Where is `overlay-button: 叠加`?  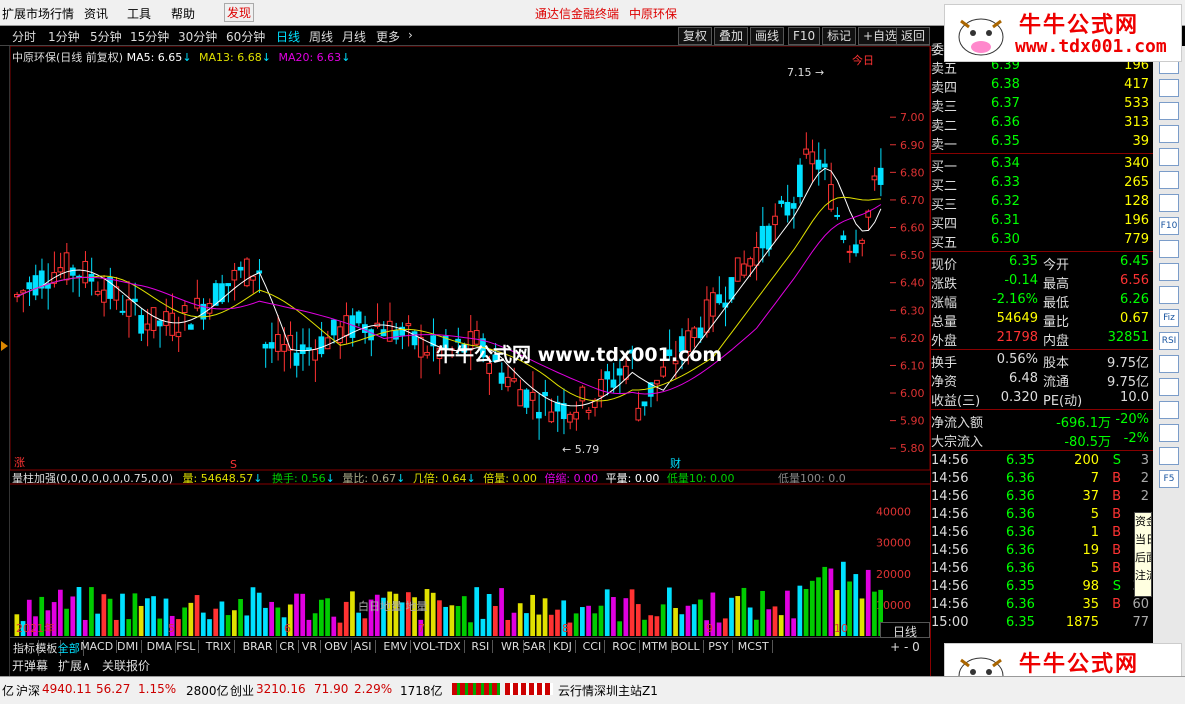 overlay-button: 叠加 is located at coordinates (731, 36).